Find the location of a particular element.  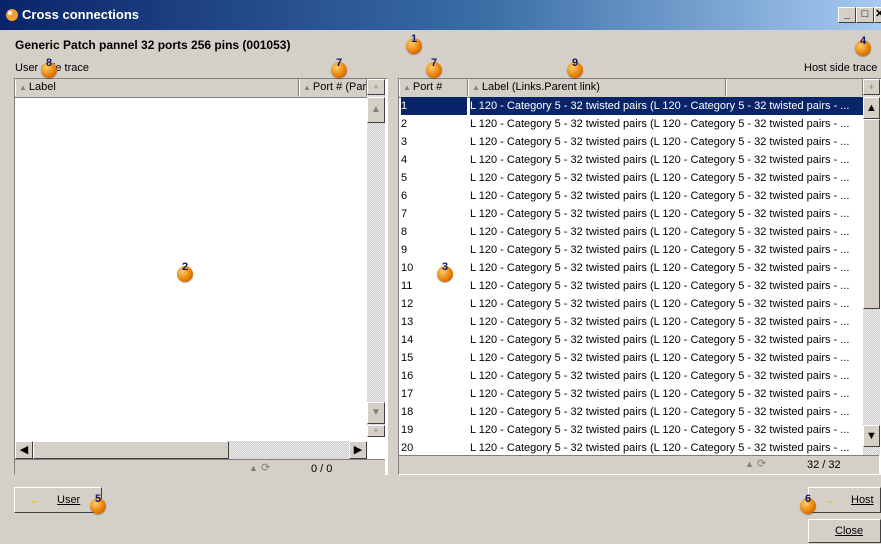

column-header-empty is located at coordinates (794, 87).